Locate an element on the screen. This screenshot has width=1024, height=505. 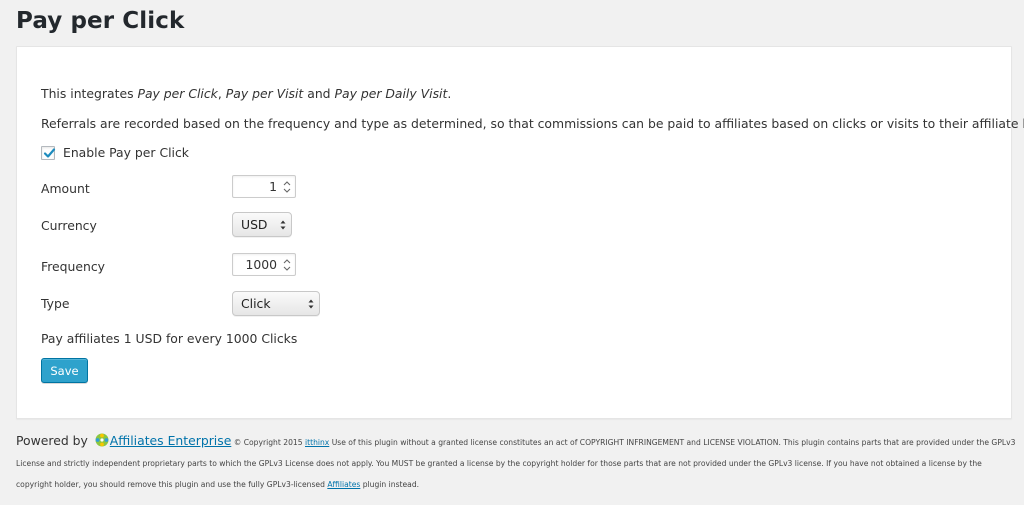
amount-label: Amount is located at coordinates (65, 188).